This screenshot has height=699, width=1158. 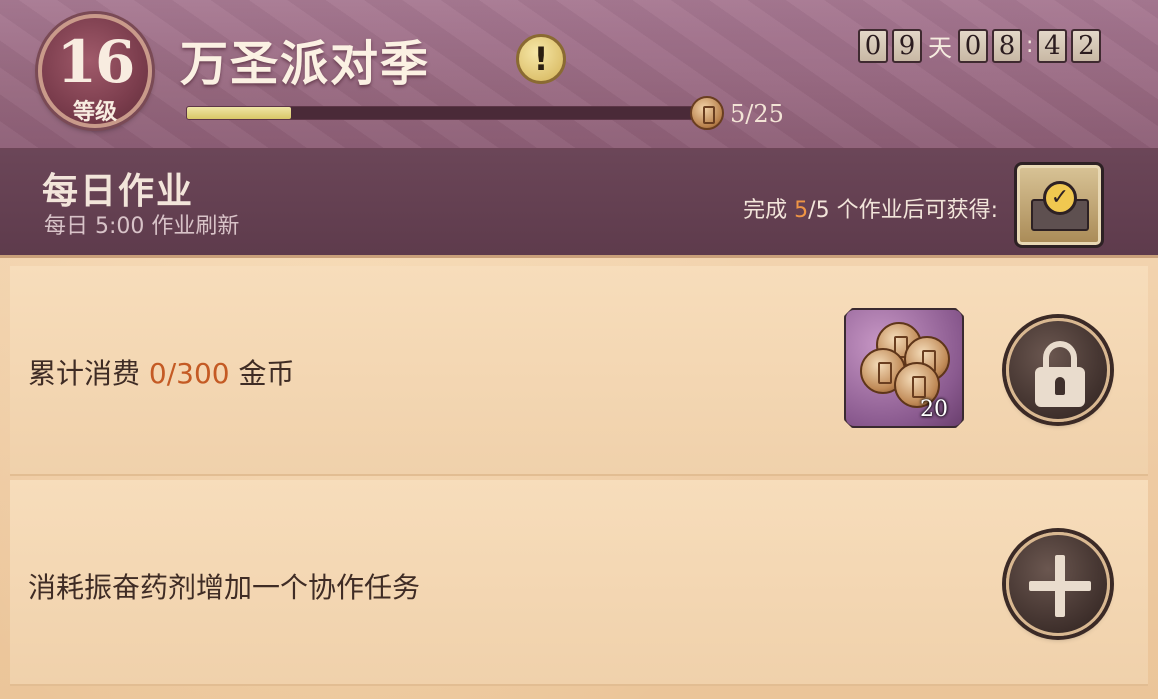 What do you see at coordinates (118, 191) in the screenshot?
I see `daily-title: 每日作业` at bounding box center [118, 191].